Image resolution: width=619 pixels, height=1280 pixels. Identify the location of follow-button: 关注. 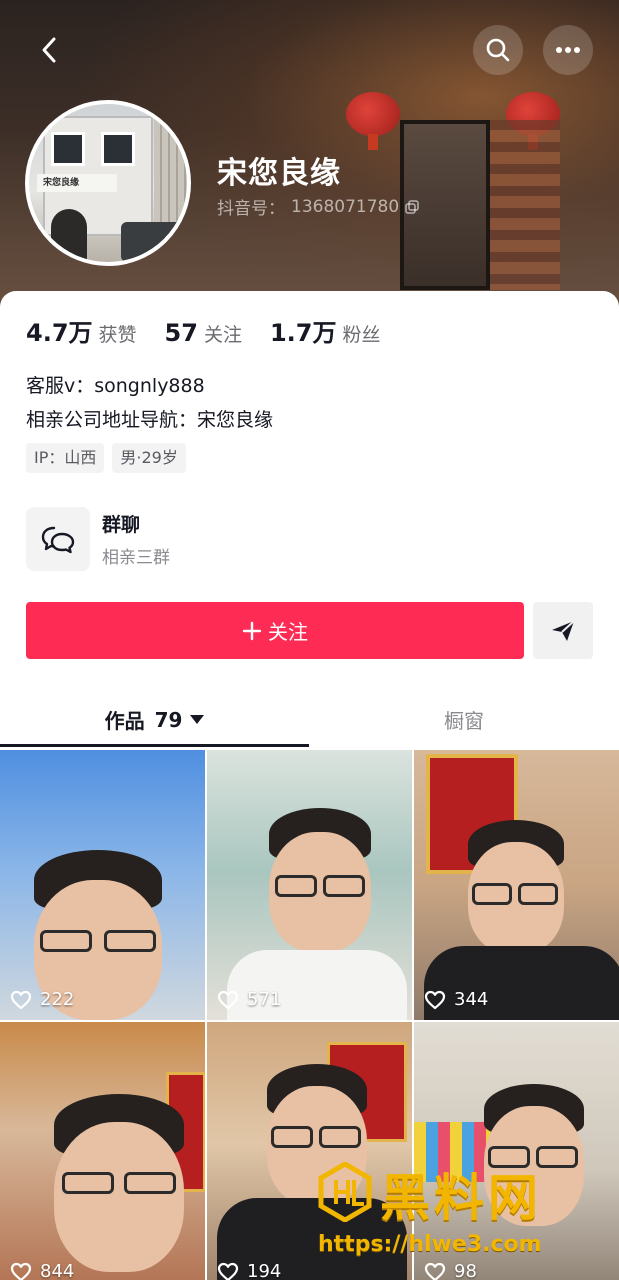
(275, 630).